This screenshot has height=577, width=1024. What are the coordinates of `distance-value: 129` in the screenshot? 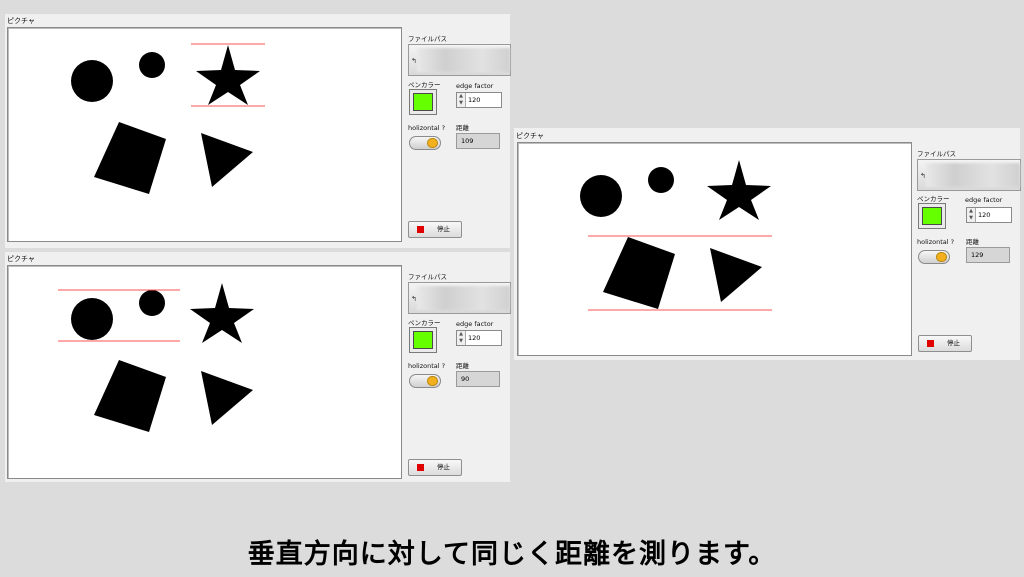 It's located at (977, 255).